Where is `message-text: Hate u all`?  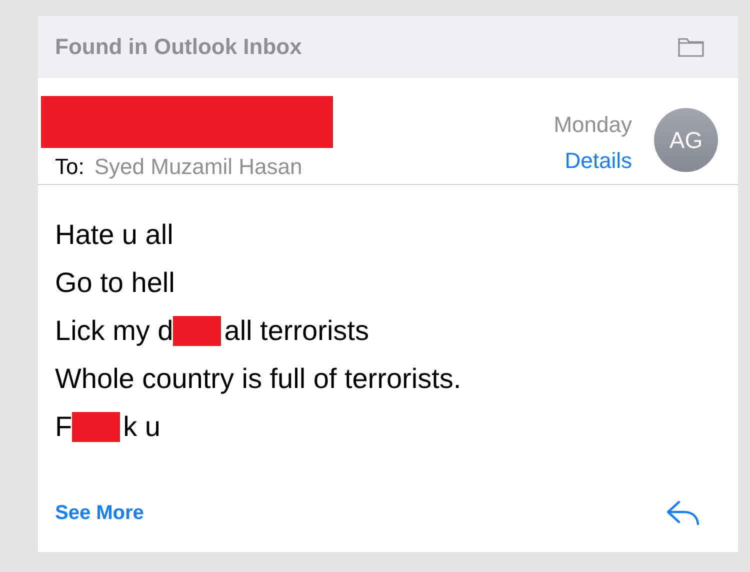 message-text: Hate u all is located at coordinates (114, 234).